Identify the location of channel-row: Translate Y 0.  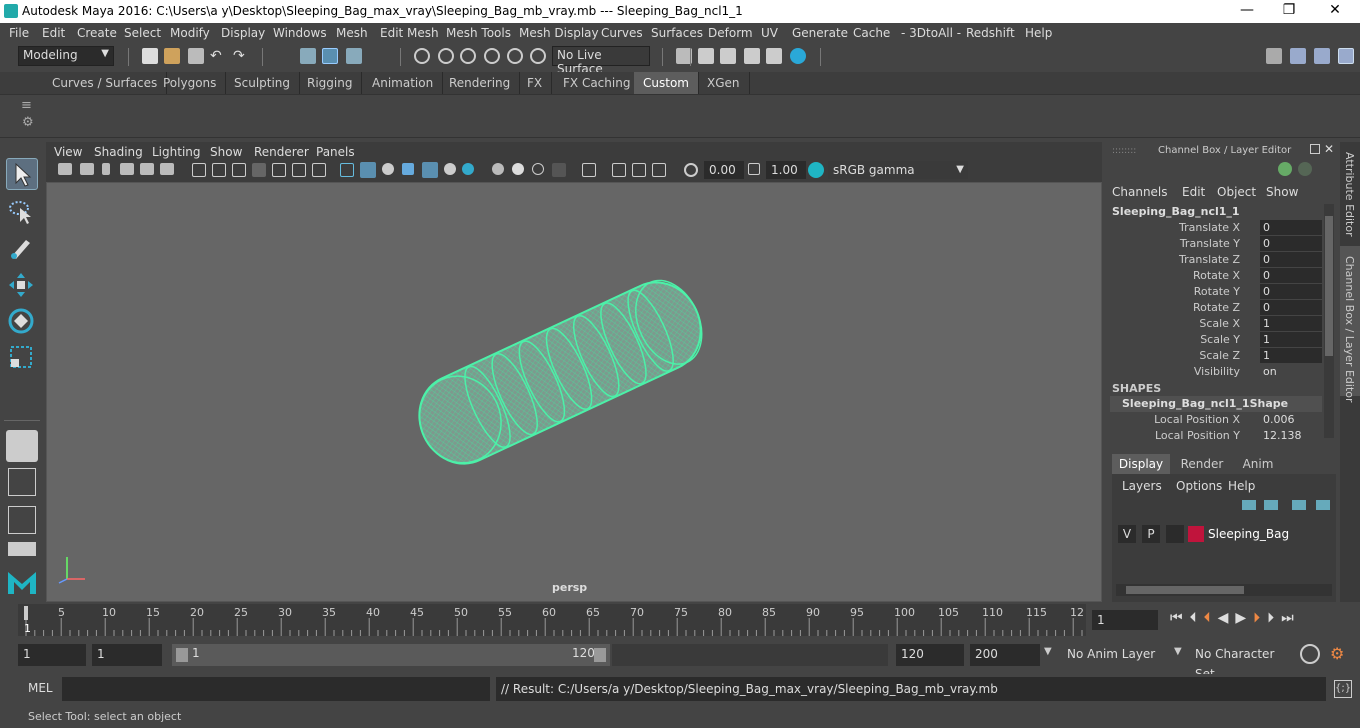
(1214, 244).